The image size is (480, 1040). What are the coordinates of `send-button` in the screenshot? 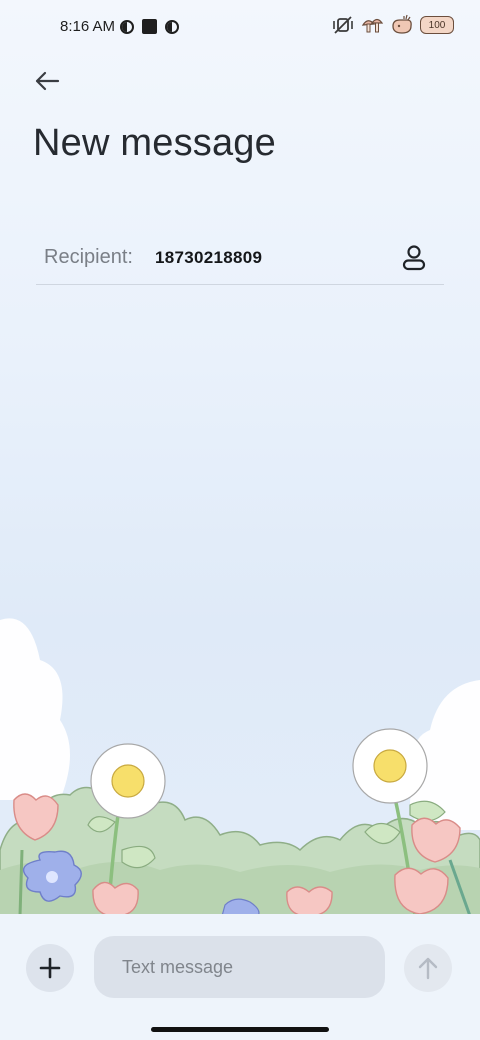 It's located at (428, 968).